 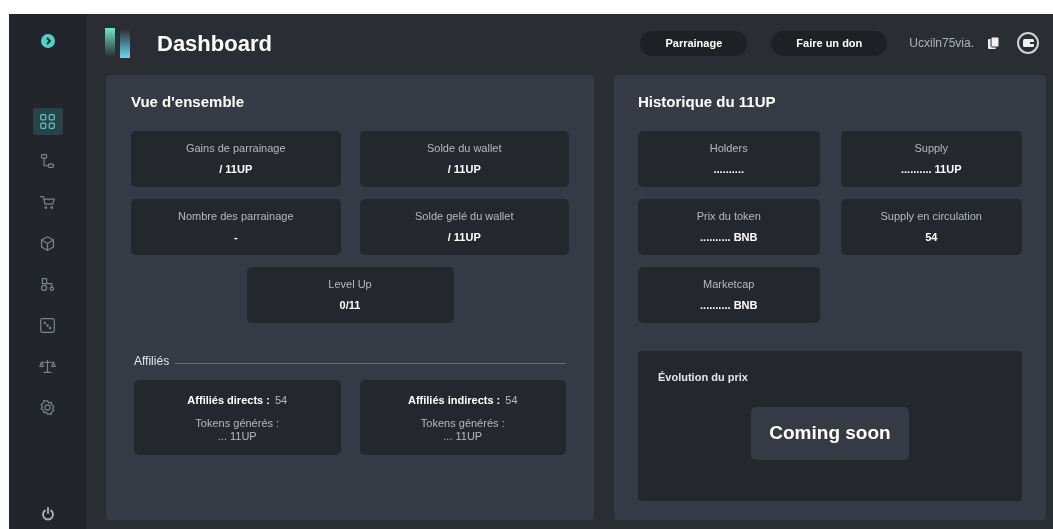 I want to click on grid-icon, so click(x=47, y=121).